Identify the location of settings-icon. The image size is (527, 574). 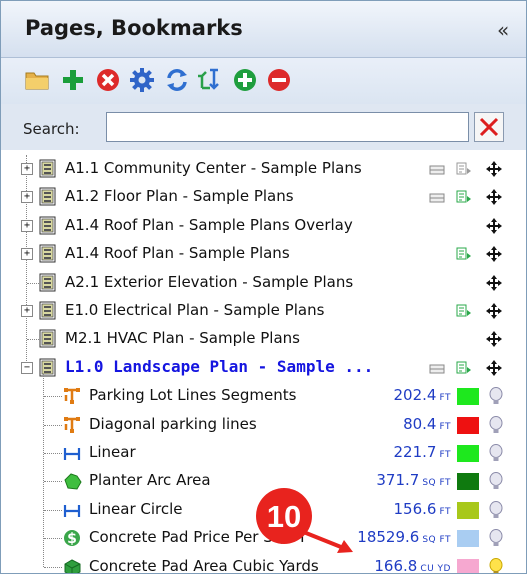
(142, 80).